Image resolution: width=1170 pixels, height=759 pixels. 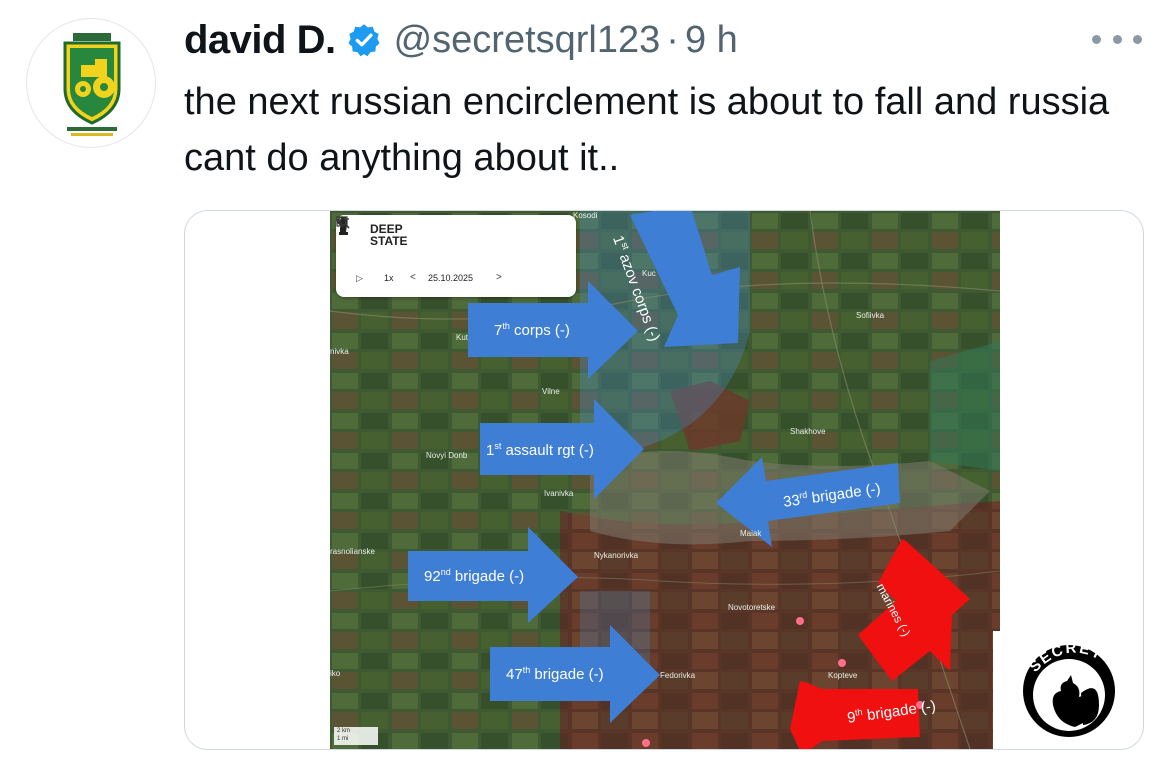 What do you see at coordinates (359, 278) in the screenshot?
I see `play-button: ▷` at bounding box center [359, 278].